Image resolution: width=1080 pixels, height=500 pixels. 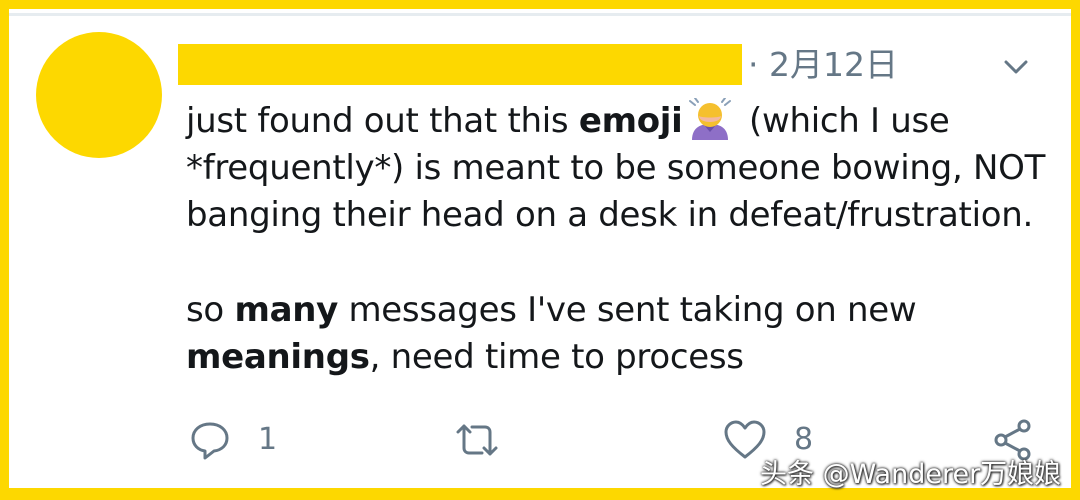 What do you see at coordinates (460, 64) in the screenshot?
I see `username-redaction` at bounding box center [460, 64].